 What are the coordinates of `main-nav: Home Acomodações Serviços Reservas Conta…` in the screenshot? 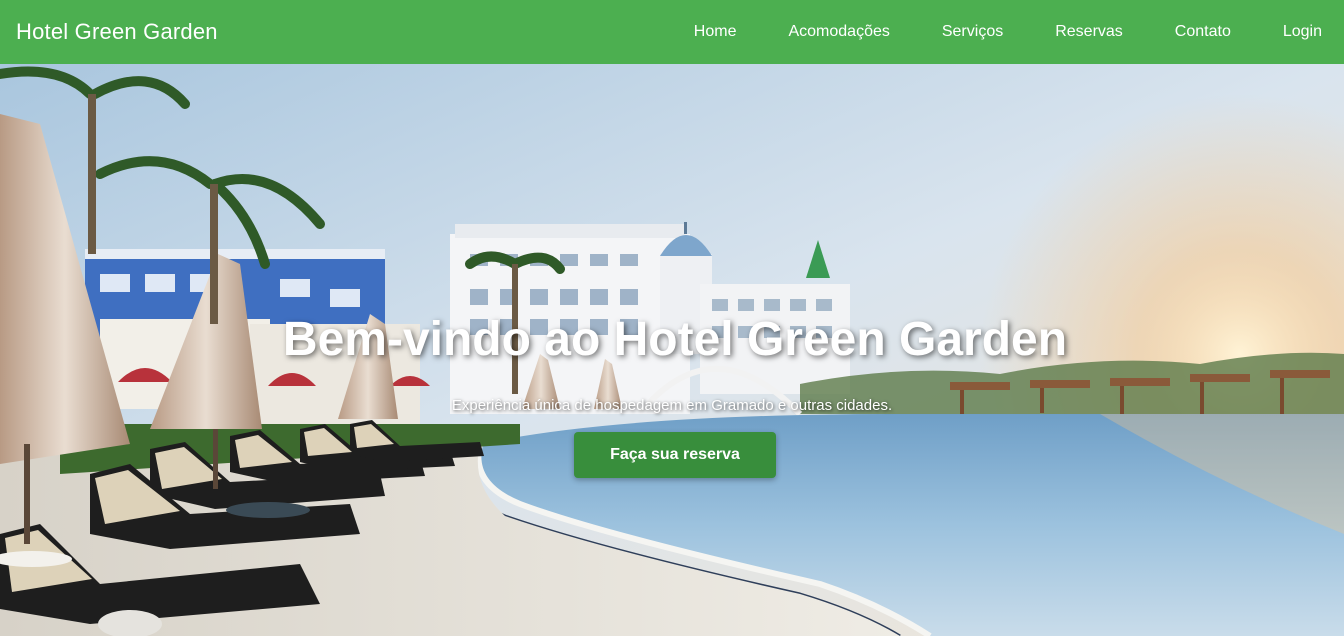 It's located at (982, 32).